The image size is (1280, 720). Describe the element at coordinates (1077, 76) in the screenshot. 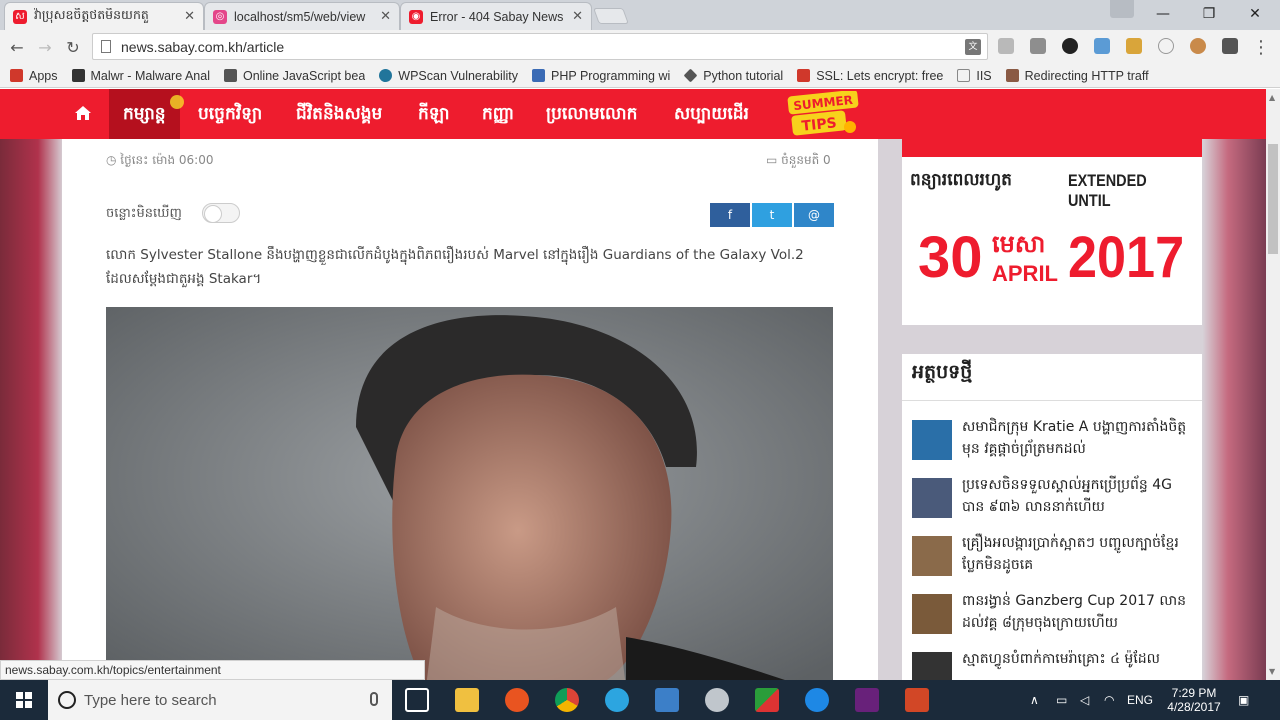

I see `bookmark-redirect: Redirecting HTTP traff` at that location.